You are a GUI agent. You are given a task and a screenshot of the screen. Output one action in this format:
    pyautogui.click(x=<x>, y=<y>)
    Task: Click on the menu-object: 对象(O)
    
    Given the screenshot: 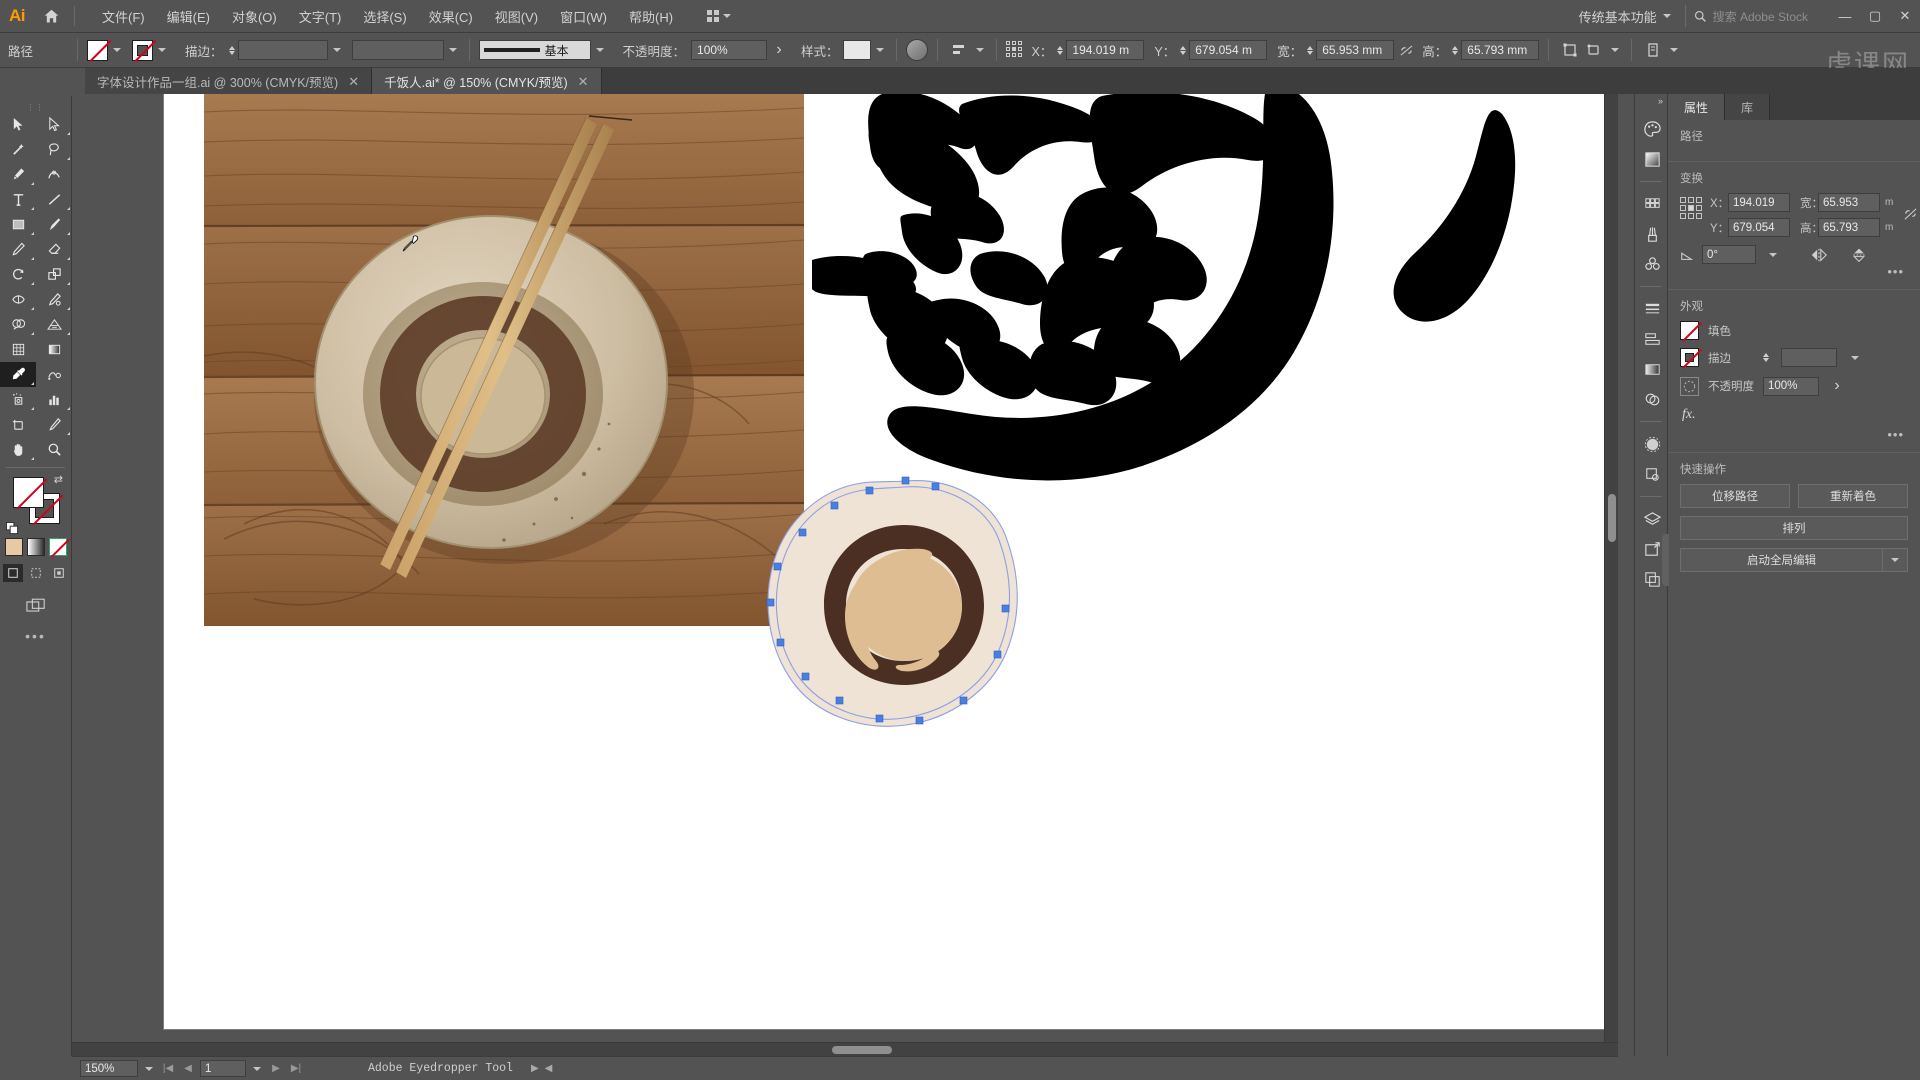 What is the action you would take?
    pyautogui.click(x=254, y=16)
    